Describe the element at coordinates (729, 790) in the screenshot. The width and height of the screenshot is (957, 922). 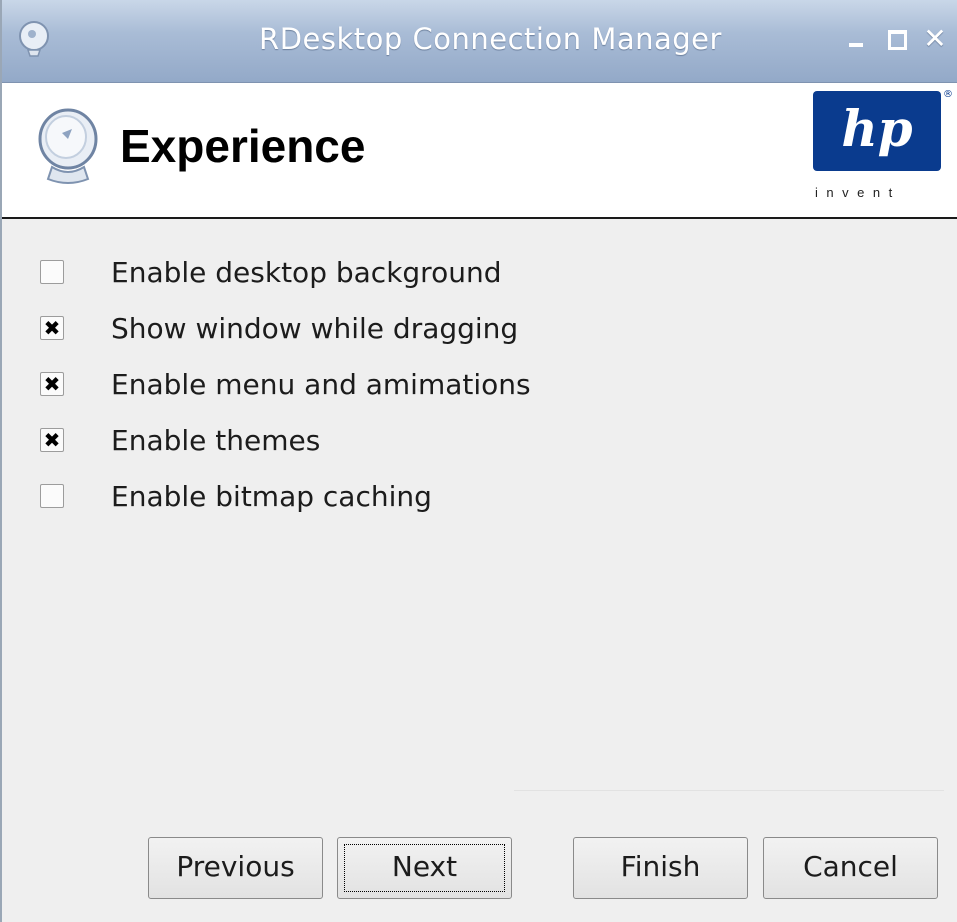
I see `button-separator` at that location.